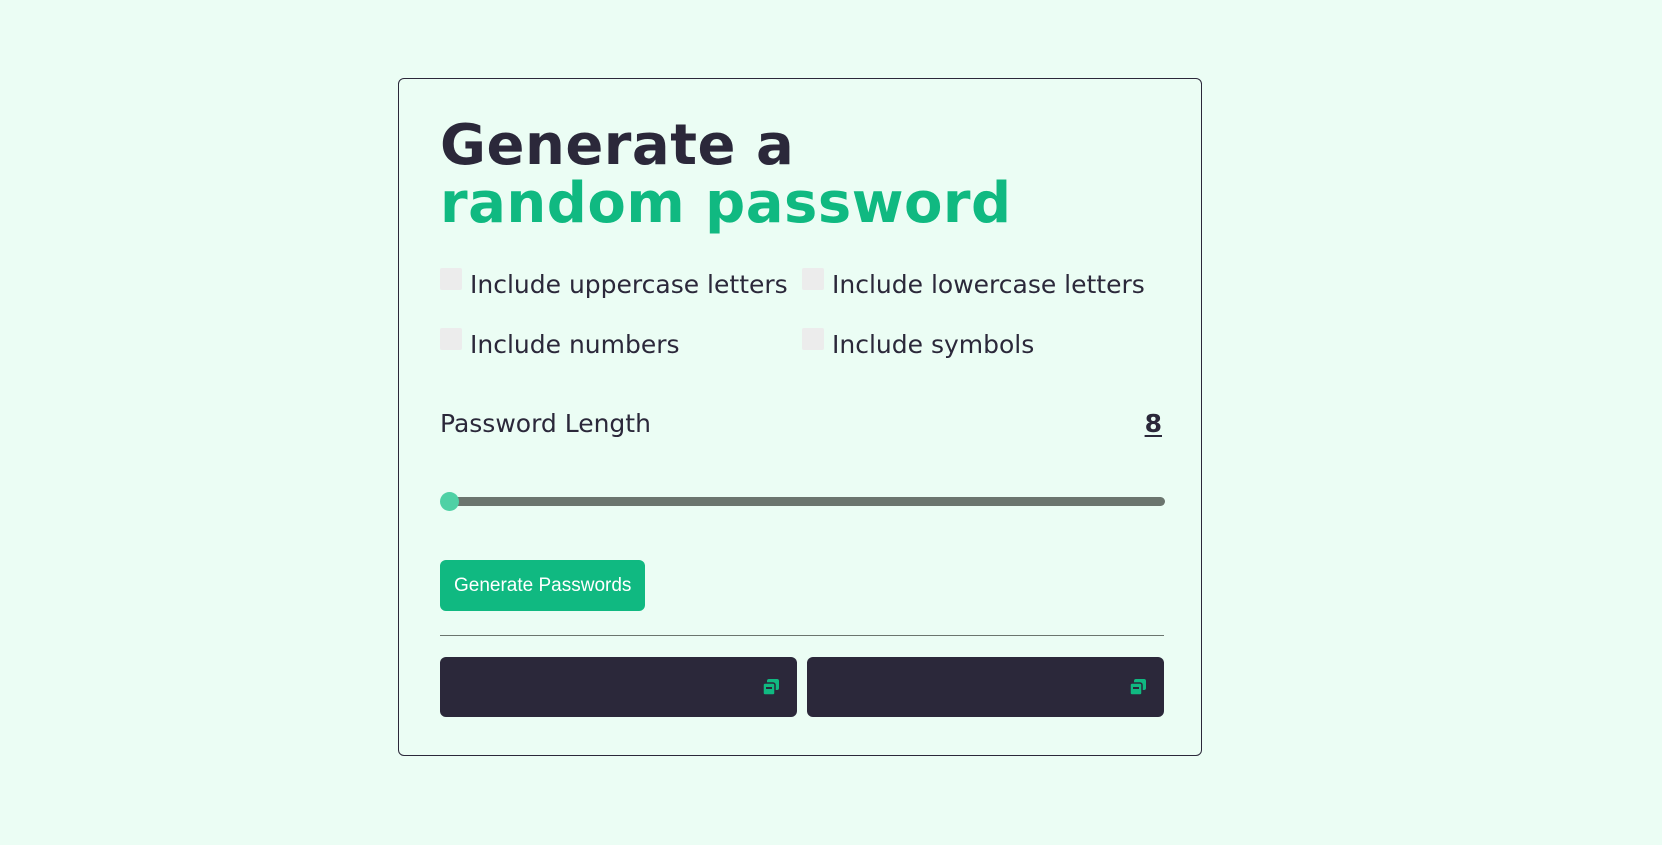  Describe the element at coordinates (451, 339) in the screenshot. I see `numbers-checkbox` at that location.